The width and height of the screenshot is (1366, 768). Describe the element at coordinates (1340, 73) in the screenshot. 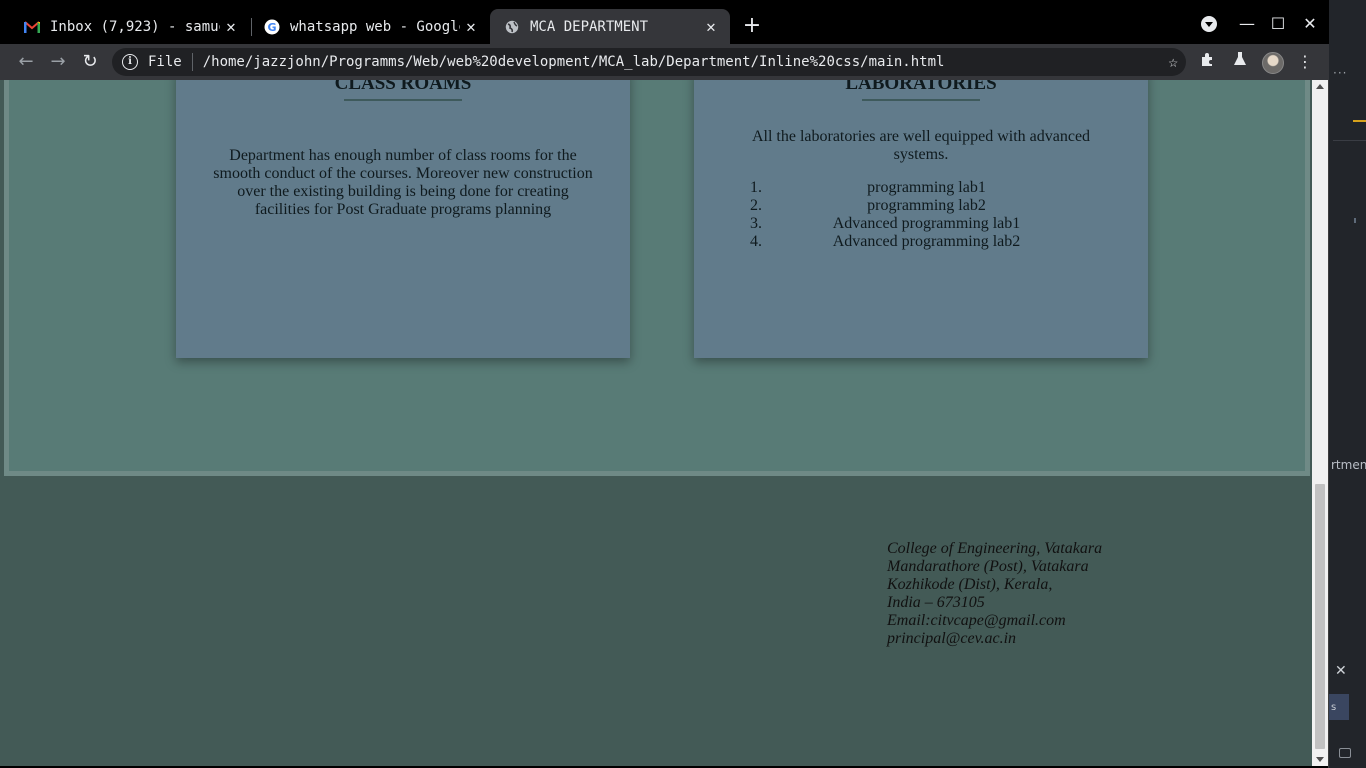

I see `more-icon: ···` at that location.